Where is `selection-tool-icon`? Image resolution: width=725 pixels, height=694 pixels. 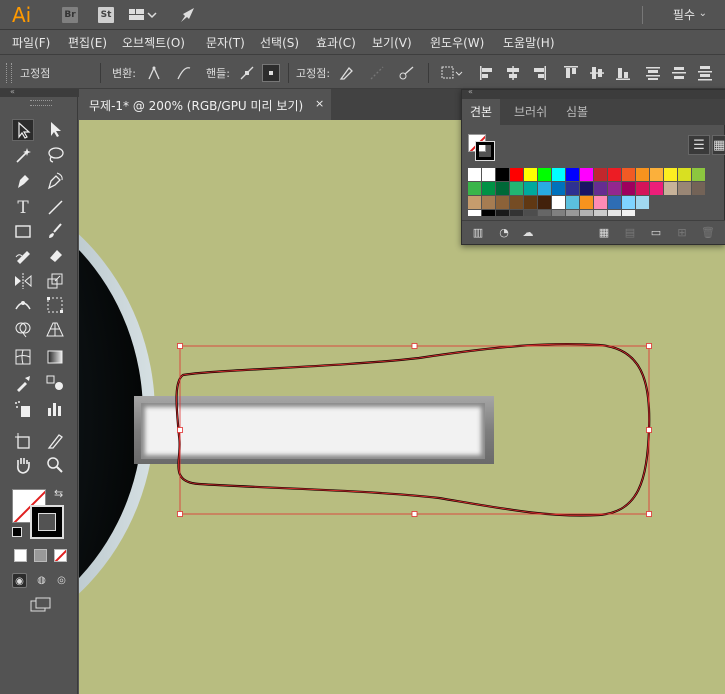
selection-tool-icon is located at coordinates (23, 130).